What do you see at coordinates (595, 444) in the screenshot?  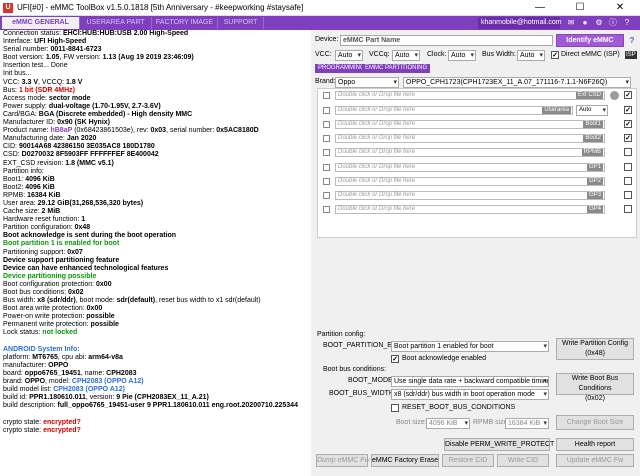 I see `health-report-button: Health report` at bounding box center [595, 444].